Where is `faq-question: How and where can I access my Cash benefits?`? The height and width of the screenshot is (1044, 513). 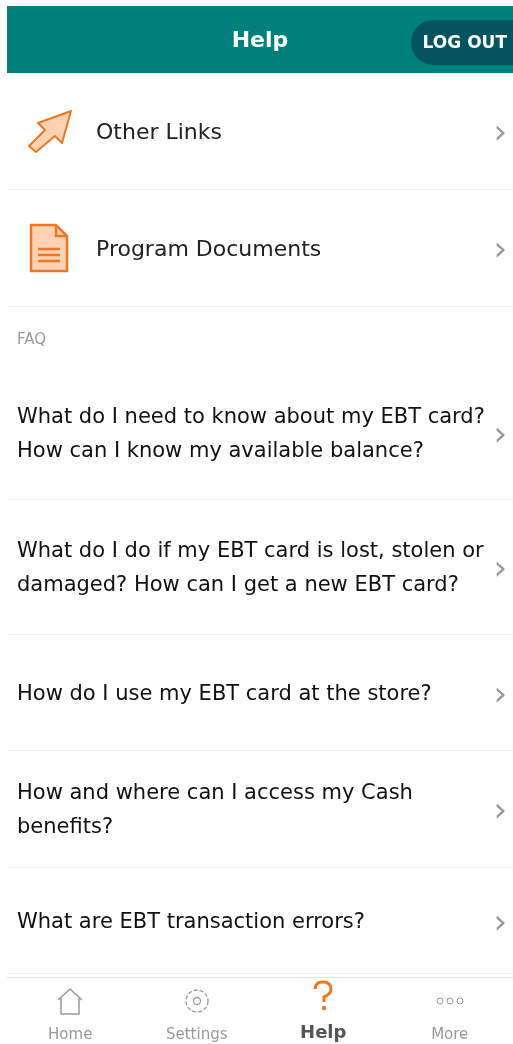
faq-question: How and where can I access my Cash benefits? is located at coordinates (215, 809).